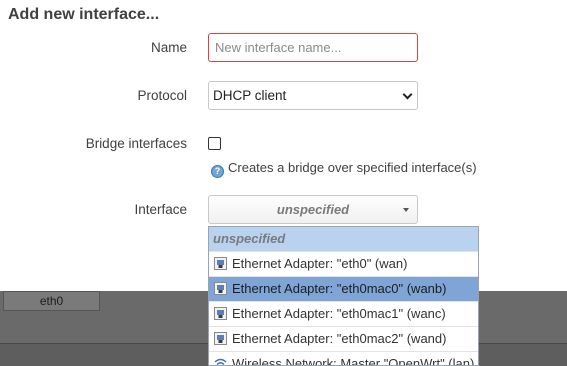  I want to click on dropdown-option-eth0mac2: Ethernet Adapter: "eth0mac2" (wand), so click(343, 339).